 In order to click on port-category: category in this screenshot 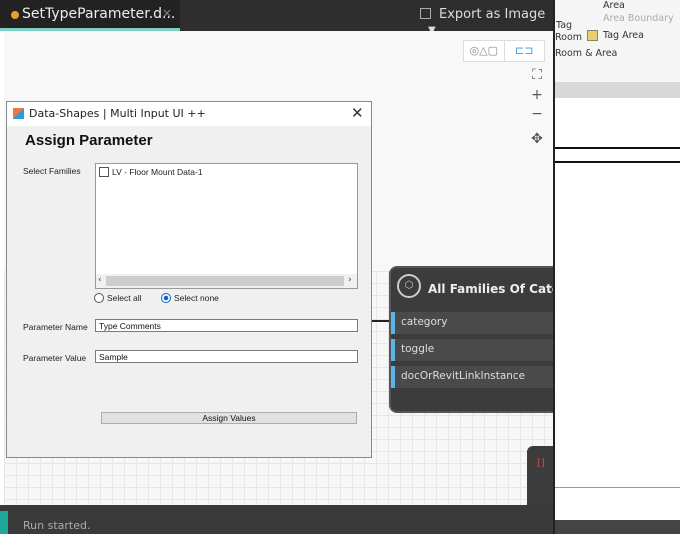, I will do `click(472, 323)`.